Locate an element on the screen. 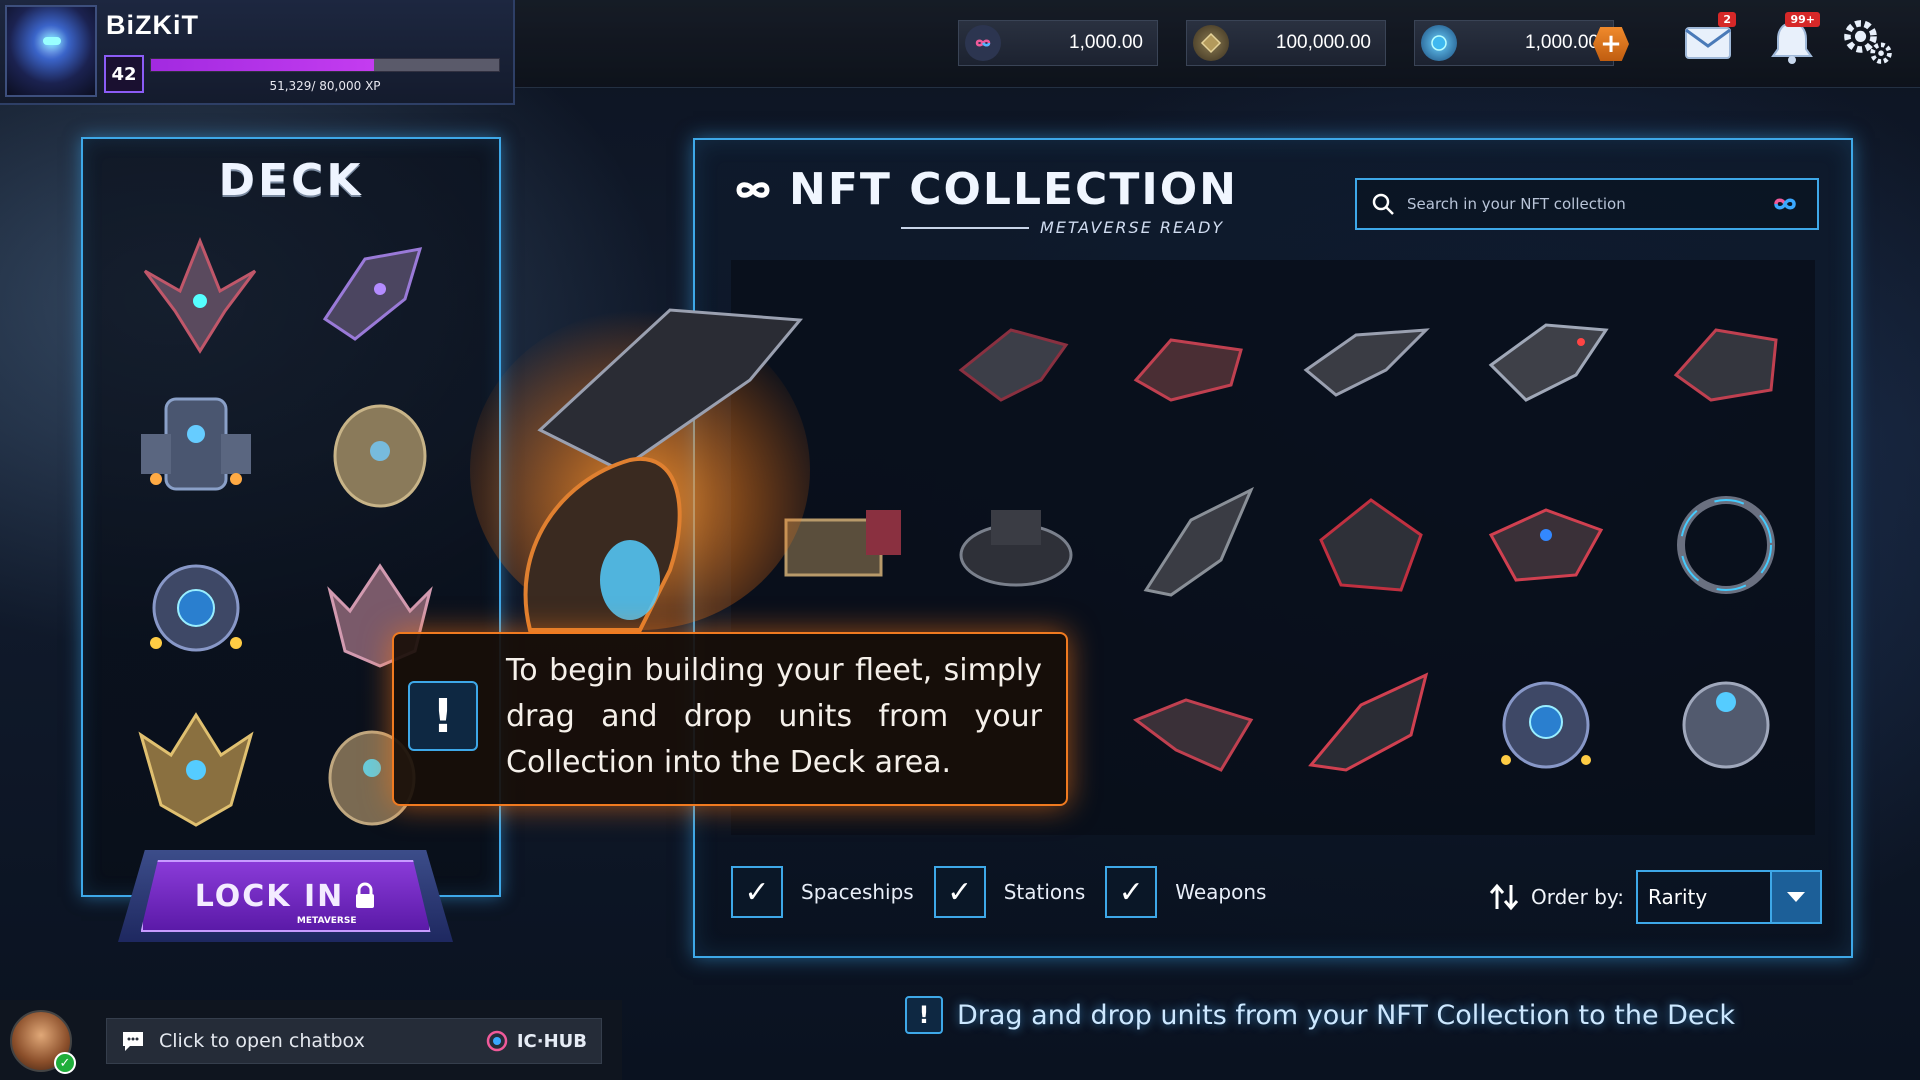  currency-crystal: 1,000.00 + is located at coordinates (1521, 43).